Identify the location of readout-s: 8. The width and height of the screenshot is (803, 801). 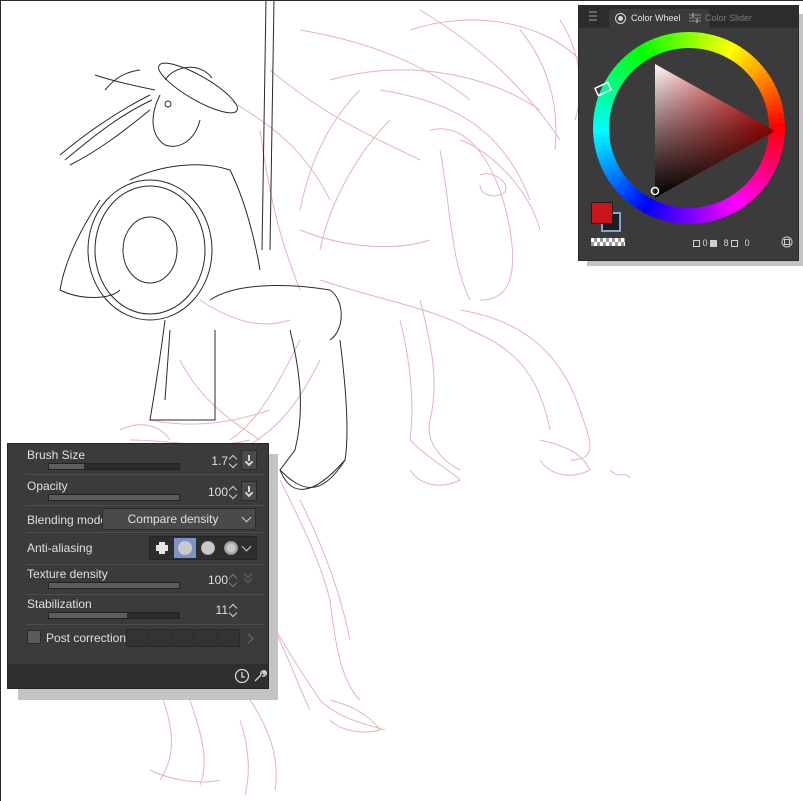
(726, 243).